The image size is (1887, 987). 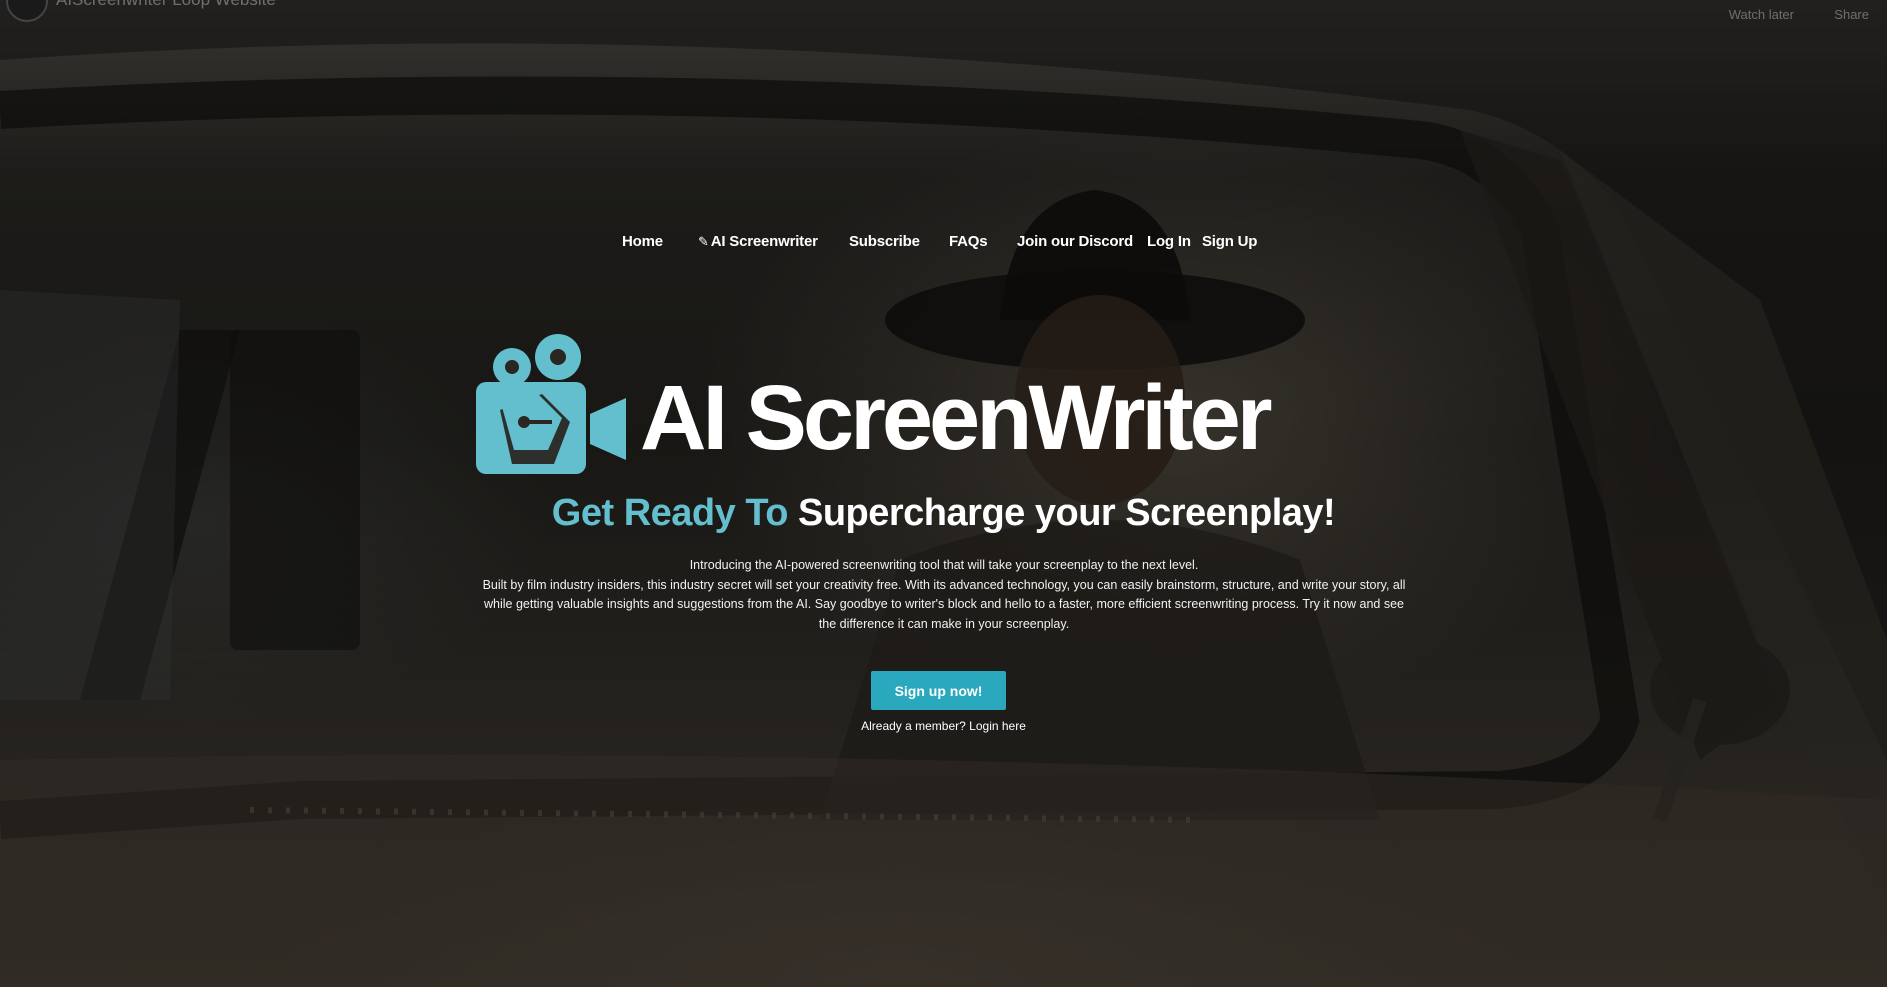 What do you see at coordinates (1169, 241) in the screenshot?
I see `nav-log-in: Log In` at bounding box center [1169, 241].